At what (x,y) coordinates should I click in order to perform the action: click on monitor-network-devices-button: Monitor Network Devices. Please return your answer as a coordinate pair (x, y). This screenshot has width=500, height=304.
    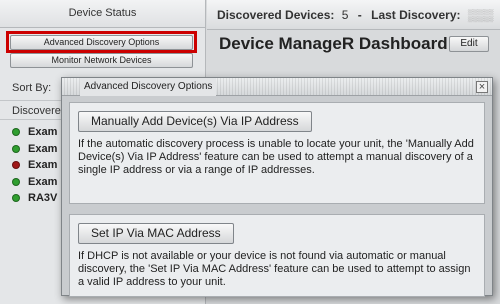
    Looking at the image, I should click on (101, 60).